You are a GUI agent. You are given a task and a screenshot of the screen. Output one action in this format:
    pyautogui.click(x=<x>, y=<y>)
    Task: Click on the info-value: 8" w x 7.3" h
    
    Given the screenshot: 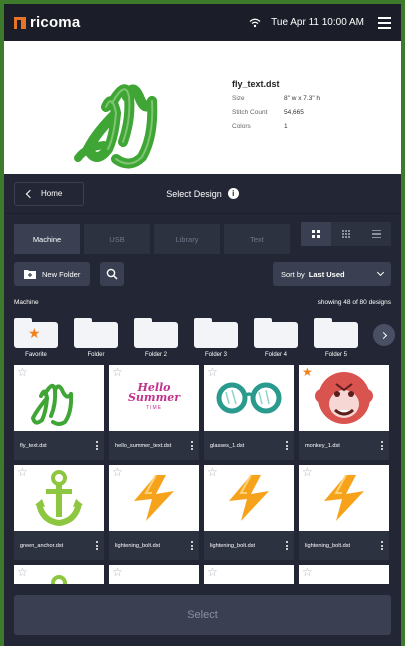 What is the action you would take?
    pyautogui.click(x=302, y=98)
    